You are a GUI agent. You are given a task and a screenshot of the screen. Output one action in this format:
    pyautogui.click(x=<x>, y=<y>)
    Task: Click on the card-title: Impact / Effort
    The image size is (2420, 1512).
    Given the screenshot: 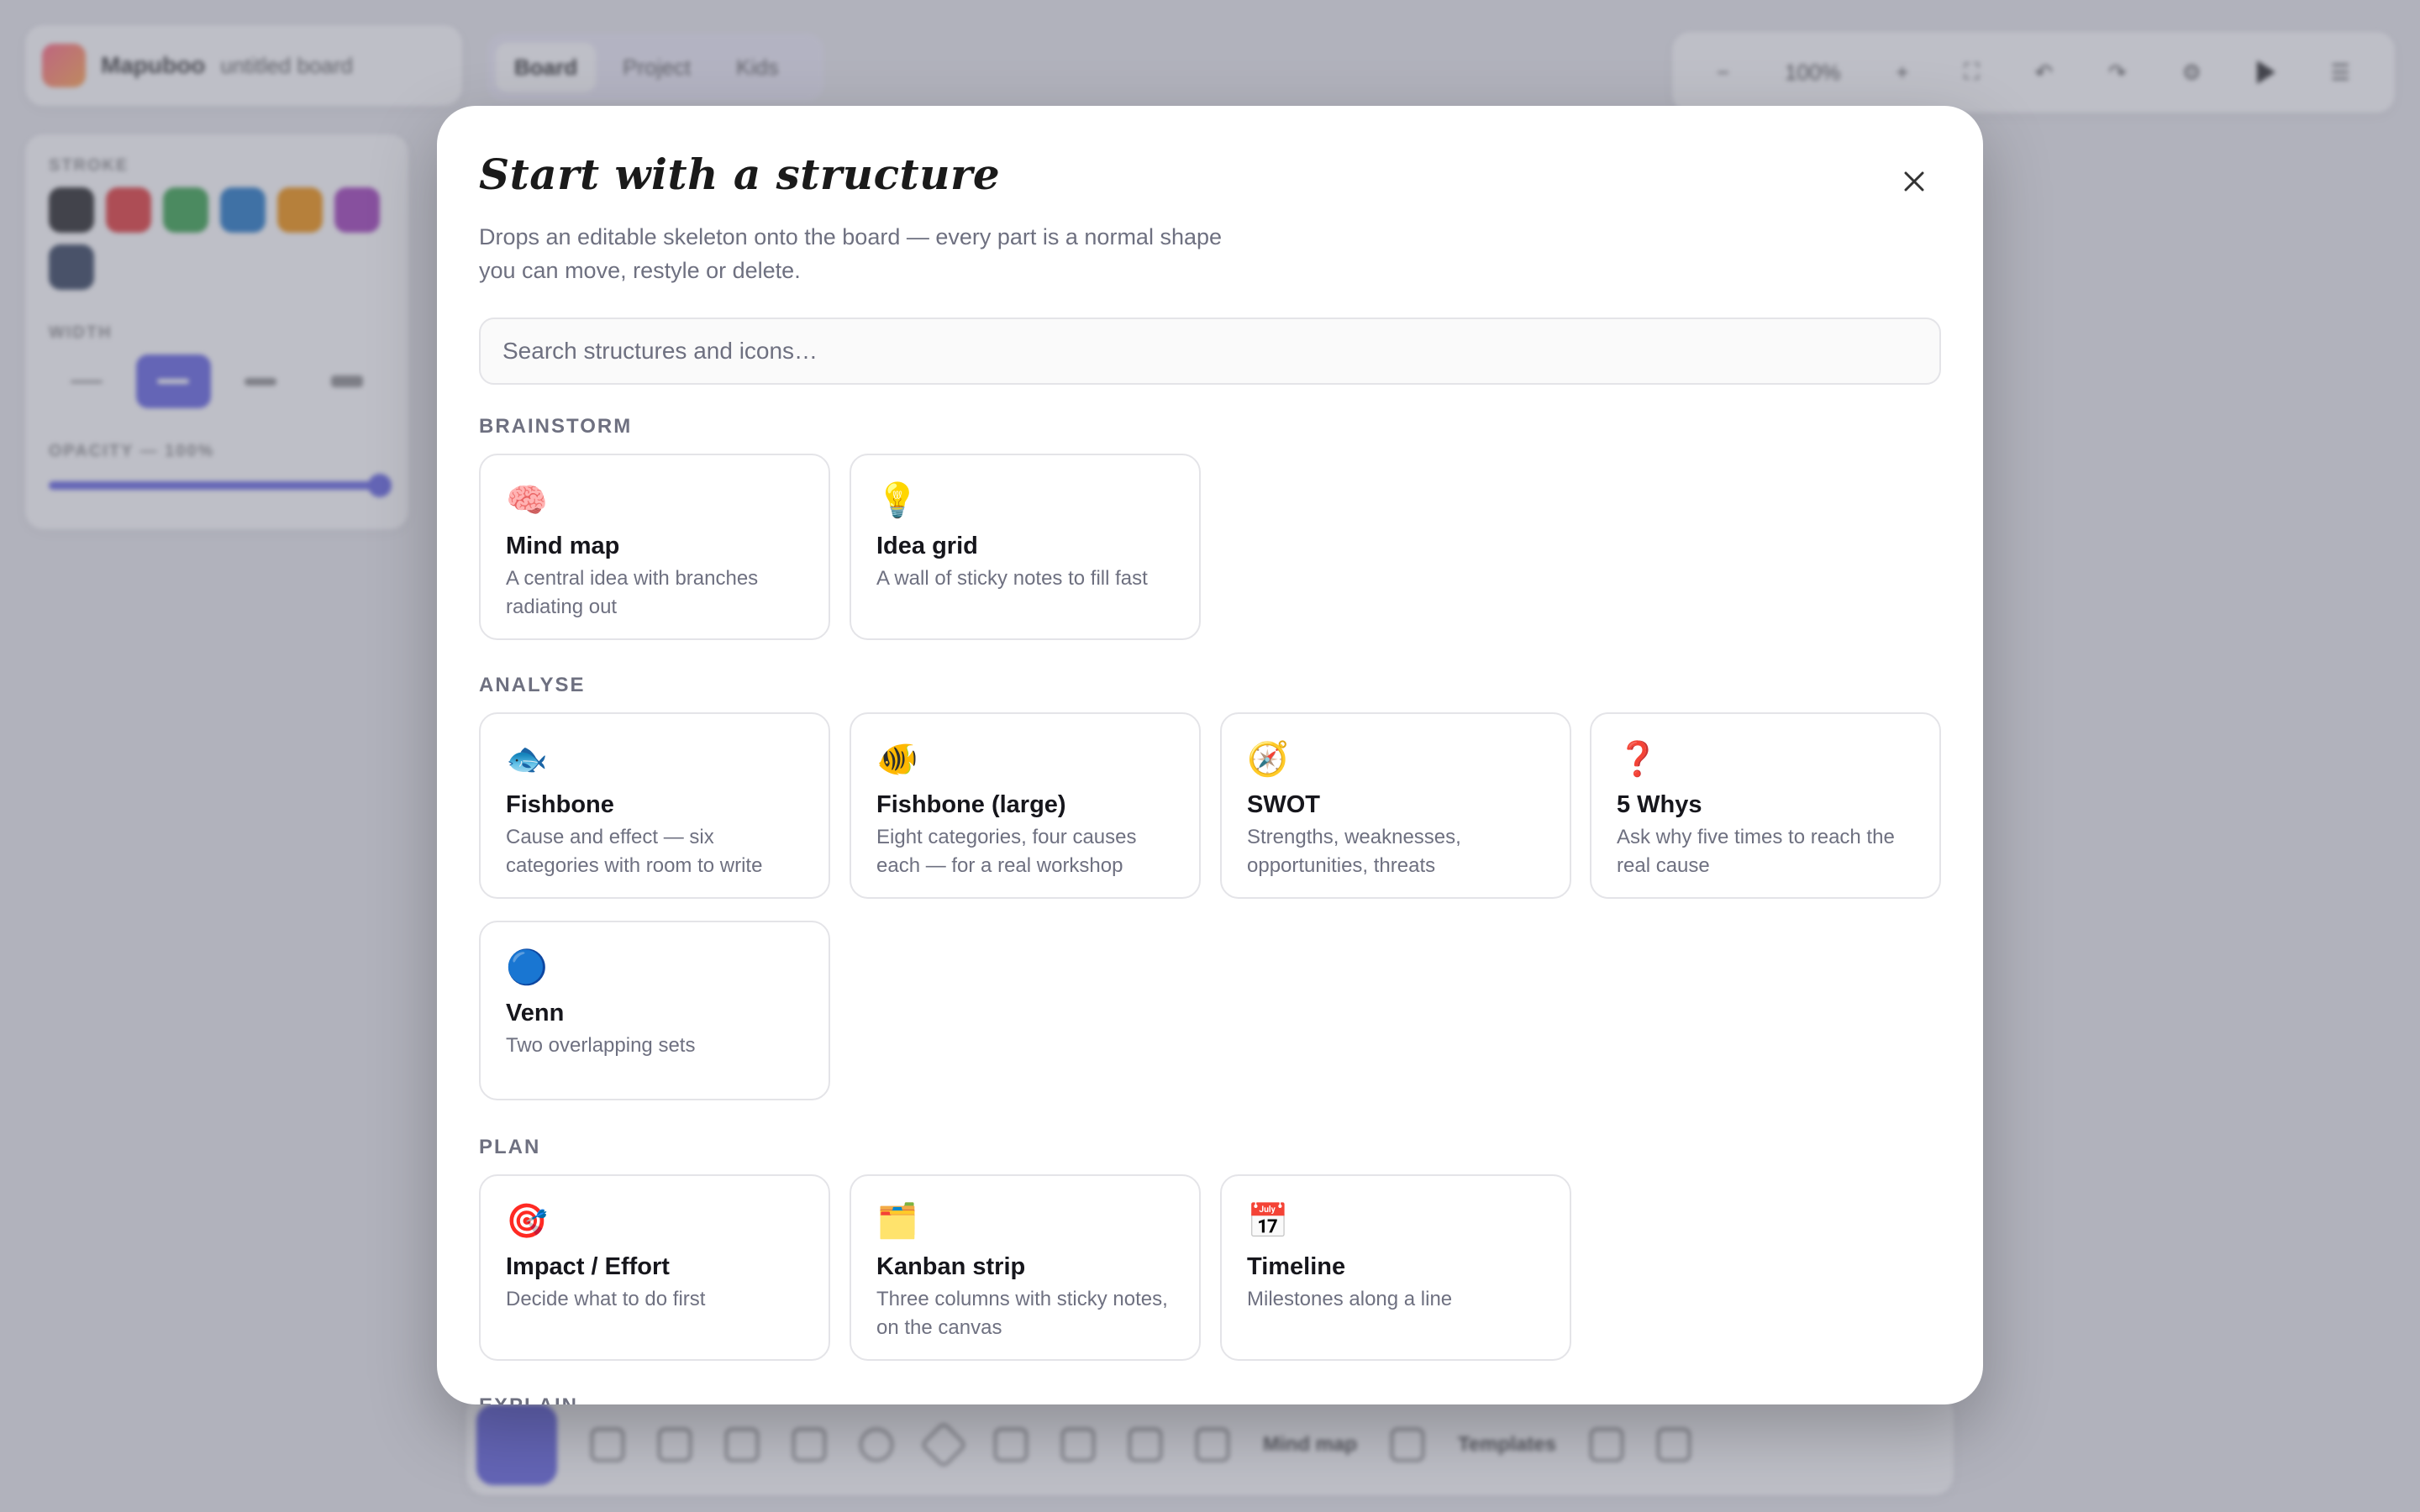 What is the action you would take?
    pyautogui.click(x=588, y=1266)
    